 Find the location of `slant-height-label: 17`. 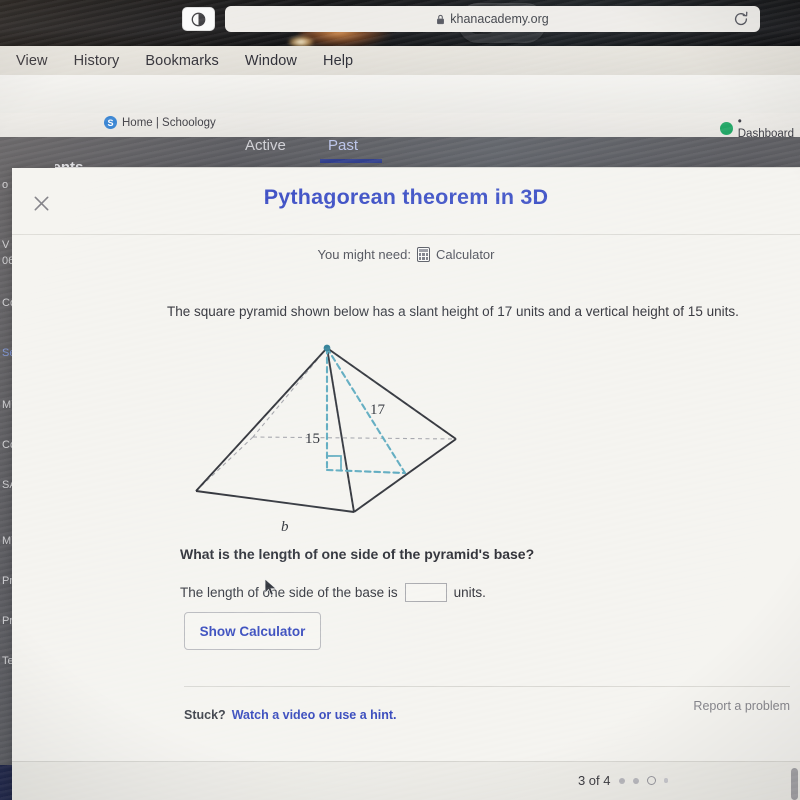

slant-height-label: 17 is located at coordinates (378, 410).